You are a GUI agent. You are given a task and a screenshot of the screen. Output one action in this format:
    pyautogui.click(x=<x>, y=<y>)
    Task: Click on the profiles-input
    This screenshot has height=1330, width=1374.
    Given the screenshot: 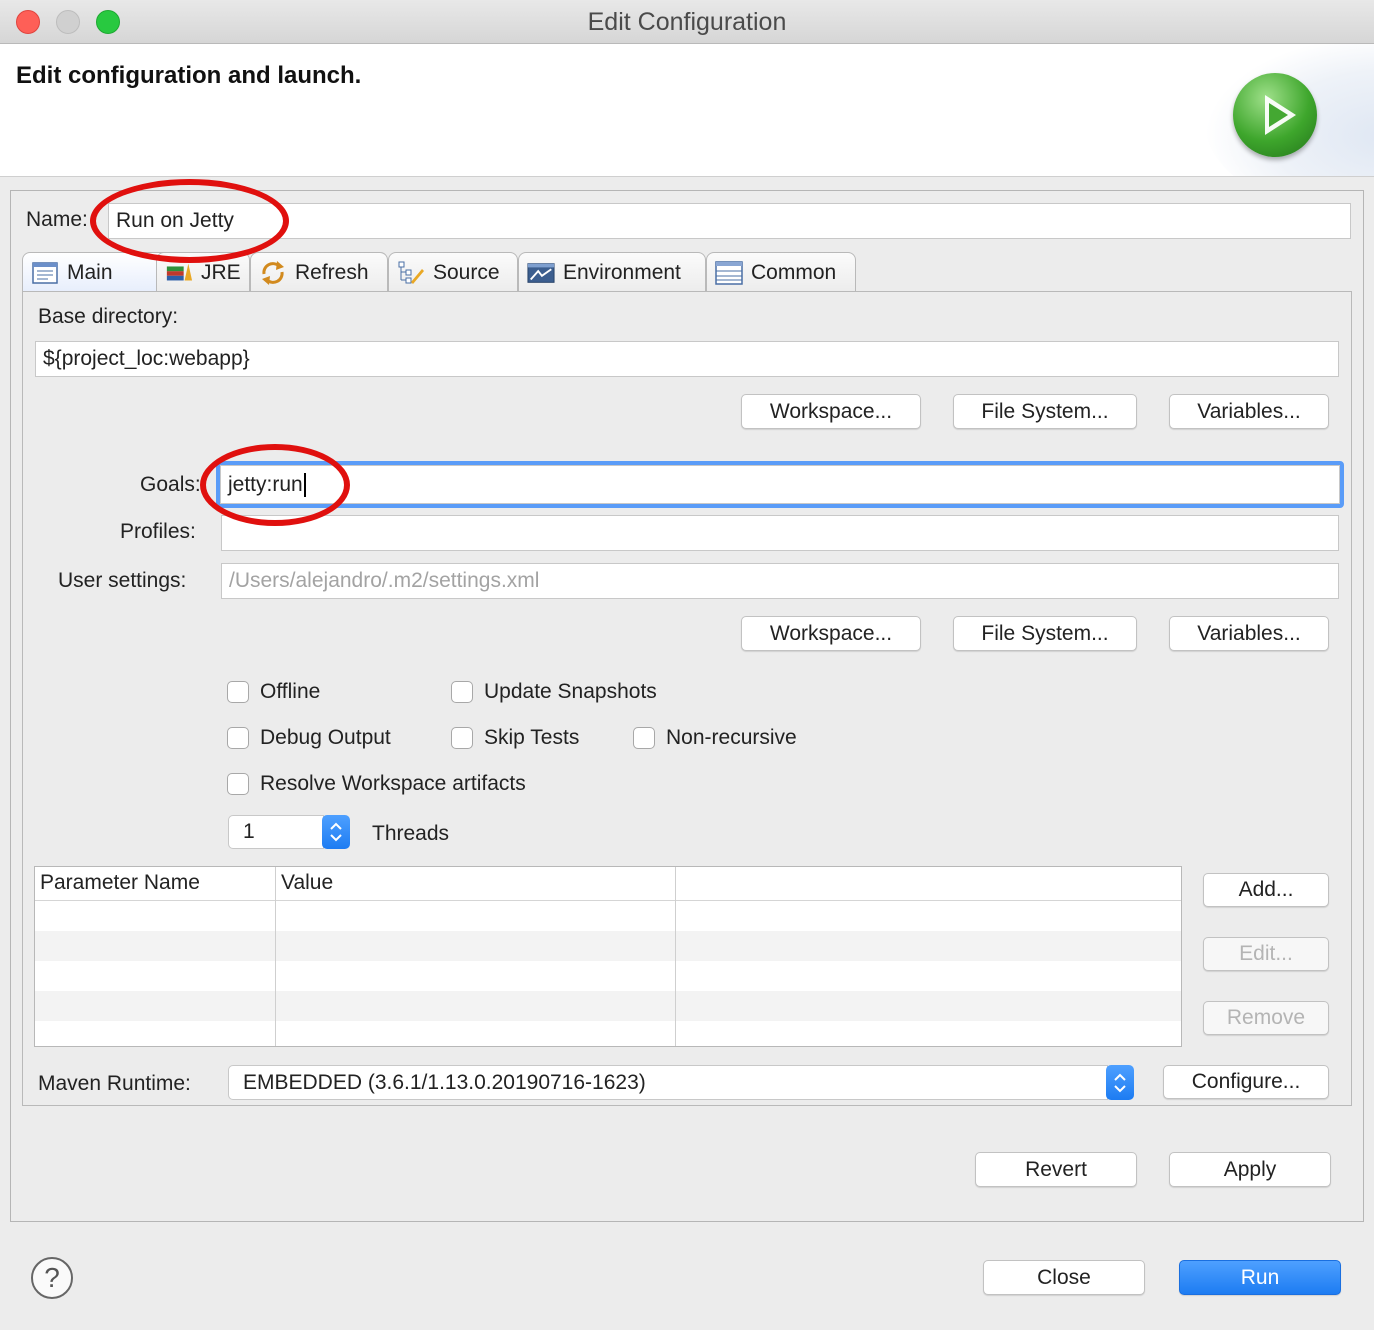 What is the action you would take?
    pyautogui.click(x=780, y=533)
    